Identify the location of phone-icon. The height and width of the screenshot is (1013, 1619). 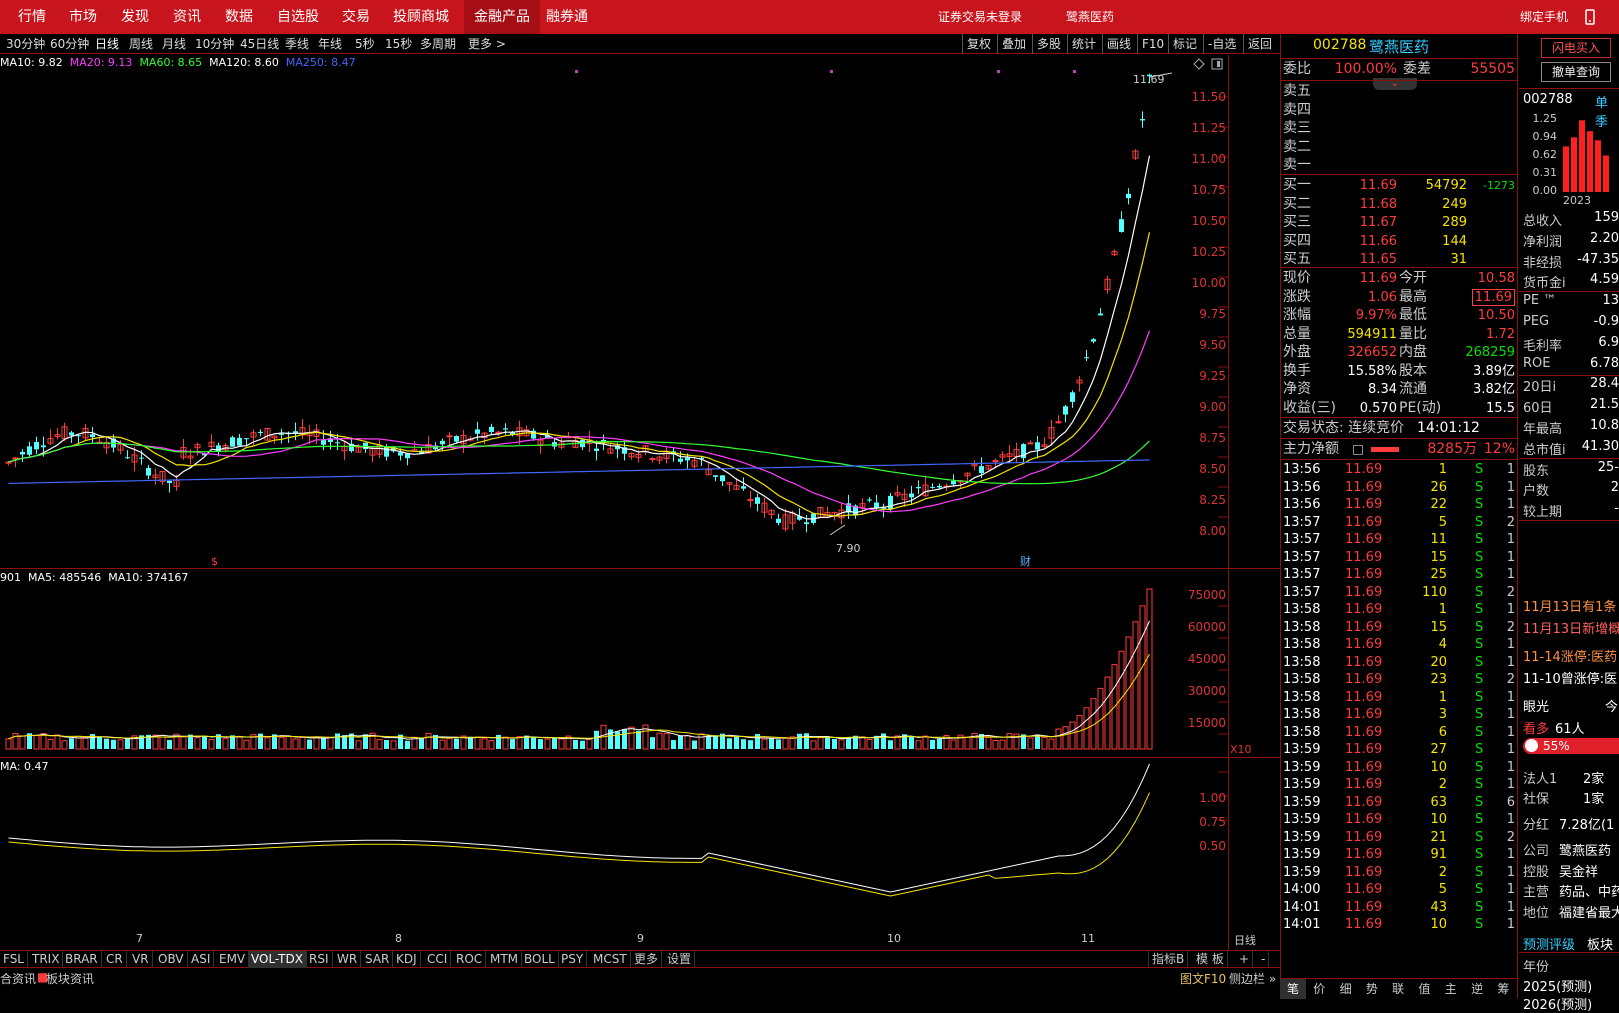
(1590, 17).